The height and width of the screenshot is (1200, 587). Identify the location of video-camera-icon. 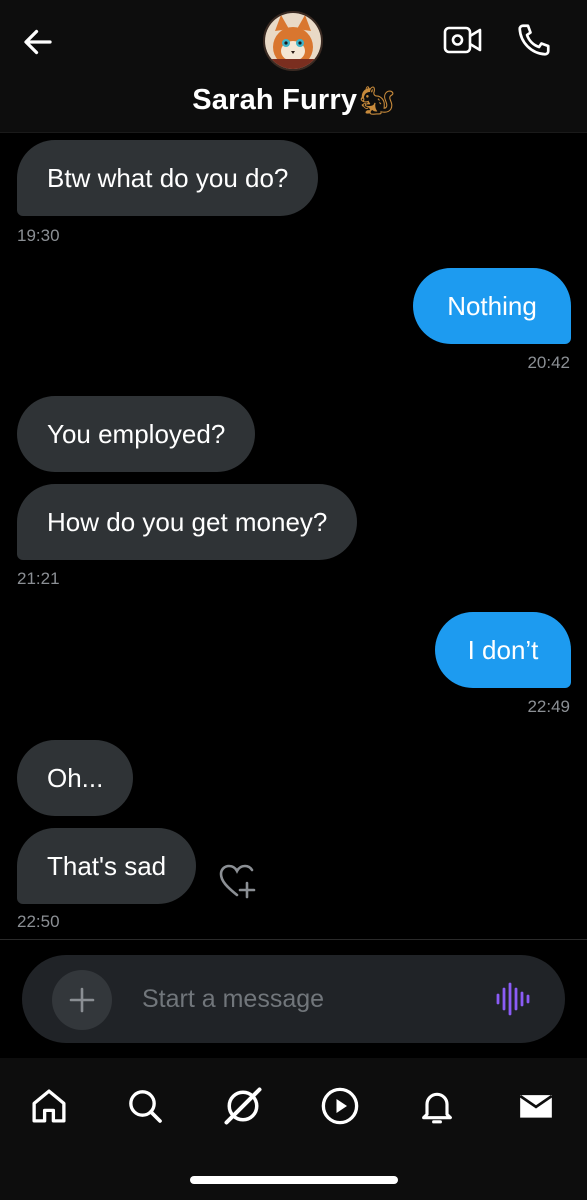
(462, 40).